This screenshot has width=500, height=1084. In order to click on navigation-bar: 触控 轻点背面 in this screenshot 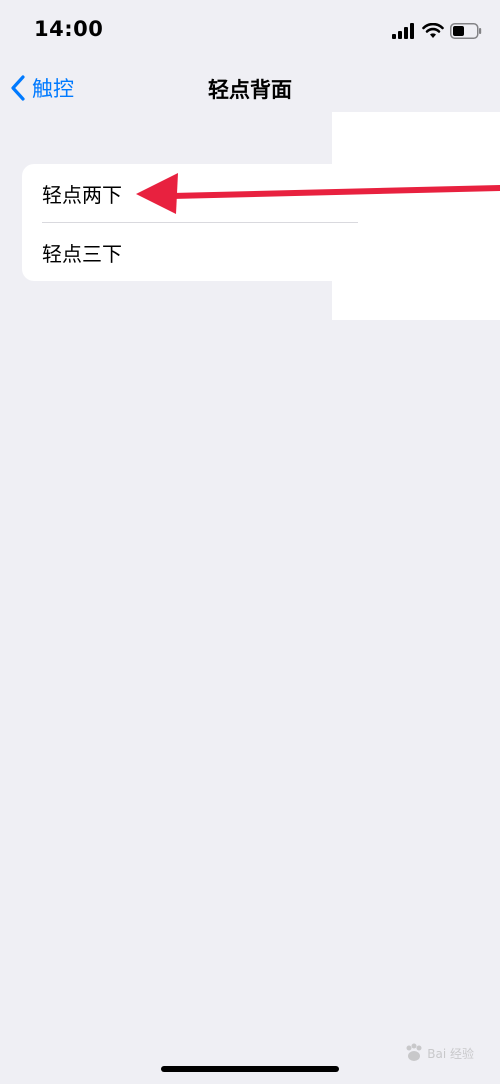, I will do `click(250, 88)`.